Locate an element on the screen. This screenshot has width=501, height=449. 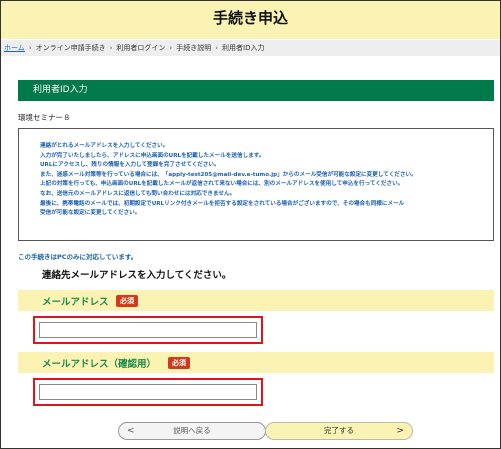
chevron-left-icon: < is located at coordinates (131, 431).